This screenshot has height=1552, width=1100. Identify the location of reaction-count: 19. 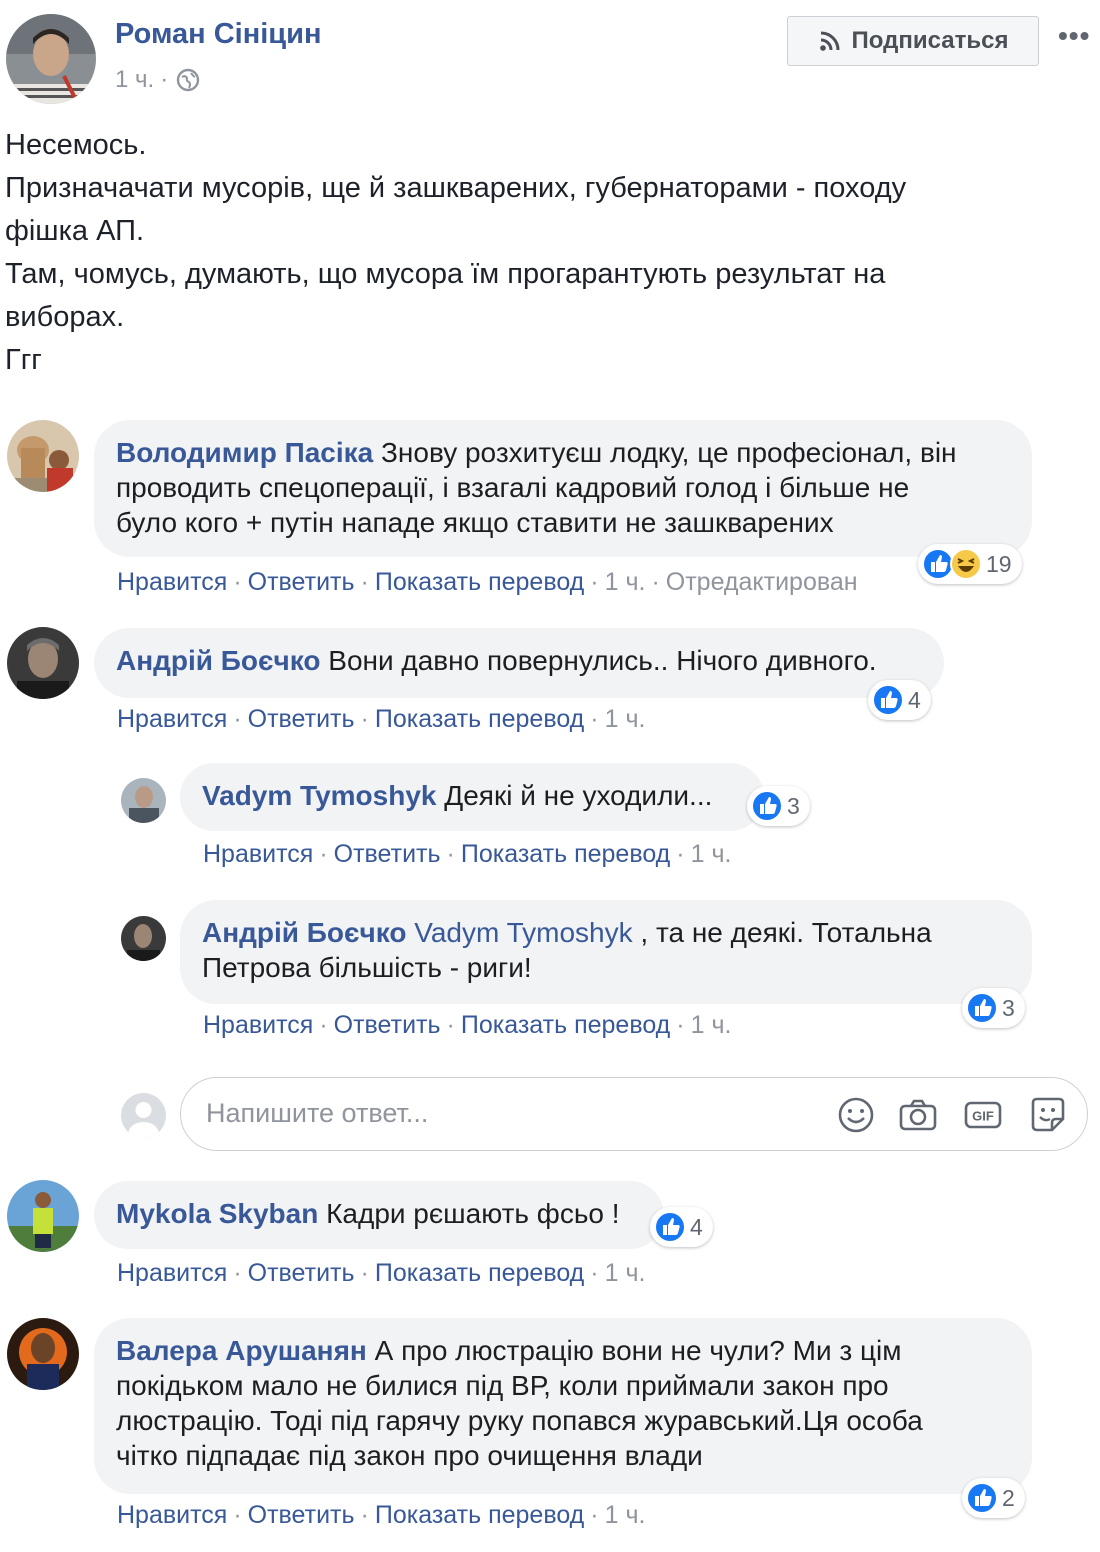
(970, 564).